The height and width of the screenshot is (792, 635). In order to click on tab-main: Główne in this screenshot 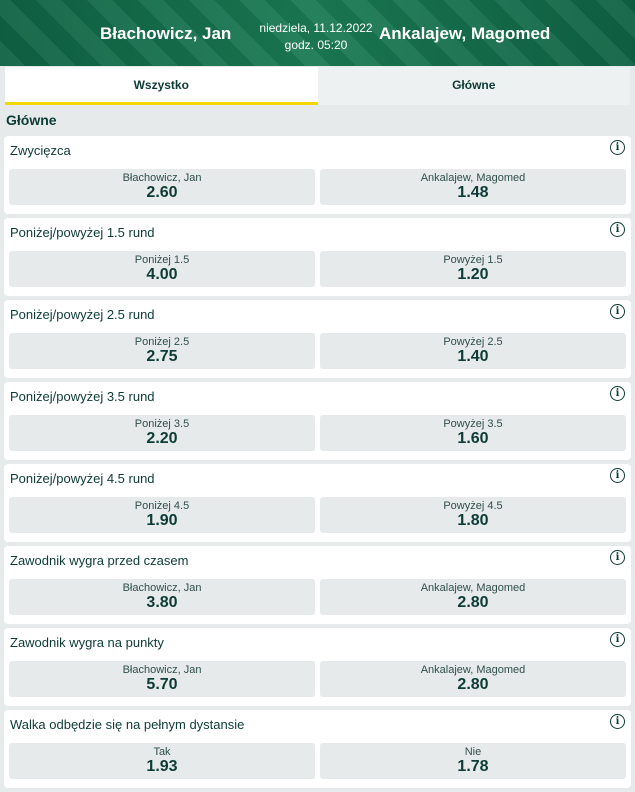, I will do `click(473, 86)`.